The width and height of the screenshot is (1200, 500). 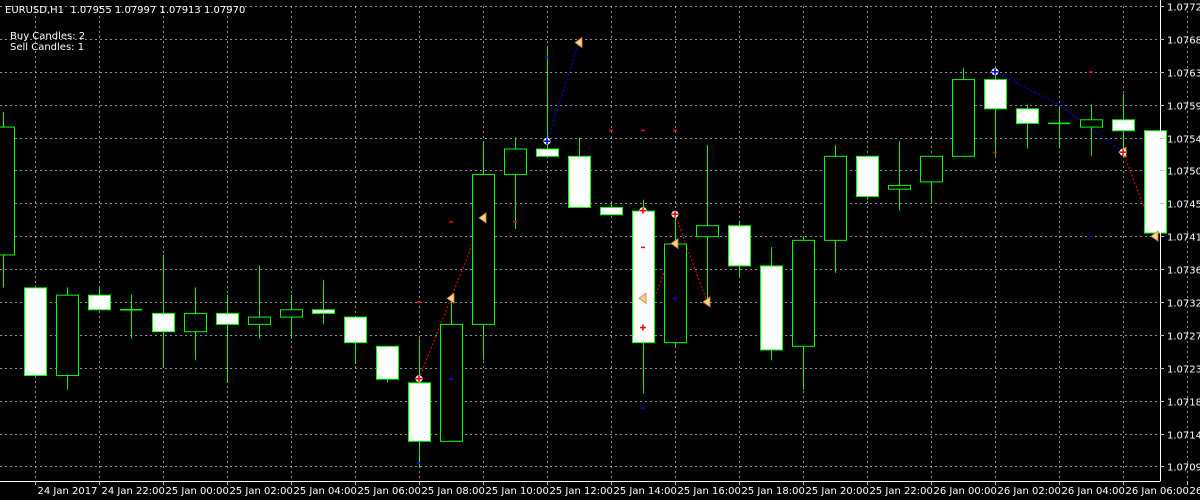 I want to click on time-tick-label: 26 Jan 08:00, so click(x=1195, y=491).